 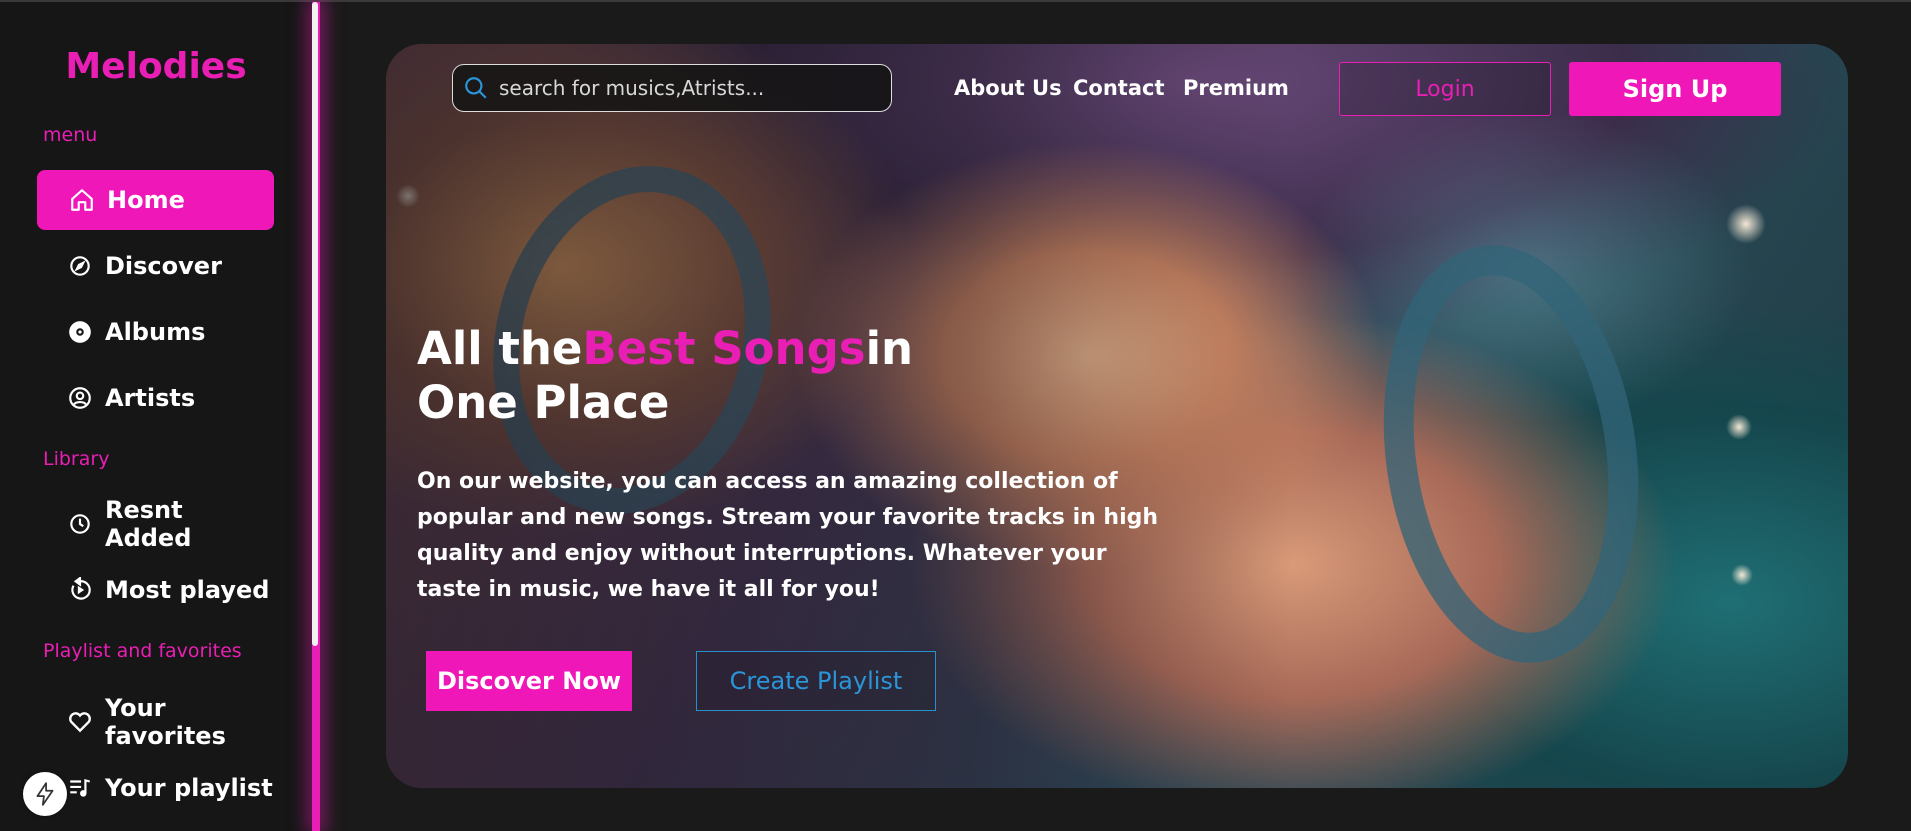 I want to click on sidebar-item-playlist: Your playlist, so click(x=155, y=788).